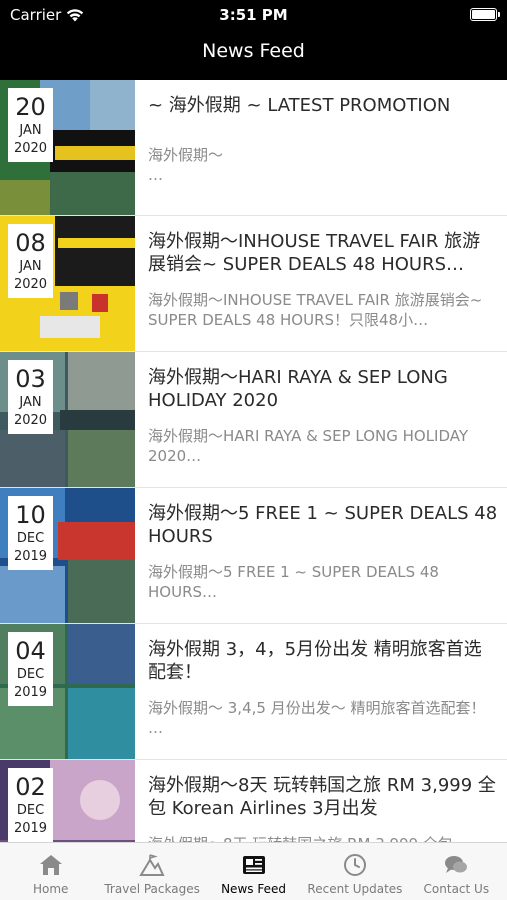 Image resolution: width=507 pixels, height=900 pixels. What do you see at coordinates (67, 801) in the screenshot?
I see `feed-thumbnail: 02 DEC 2019` at bounding box center [67, 801].